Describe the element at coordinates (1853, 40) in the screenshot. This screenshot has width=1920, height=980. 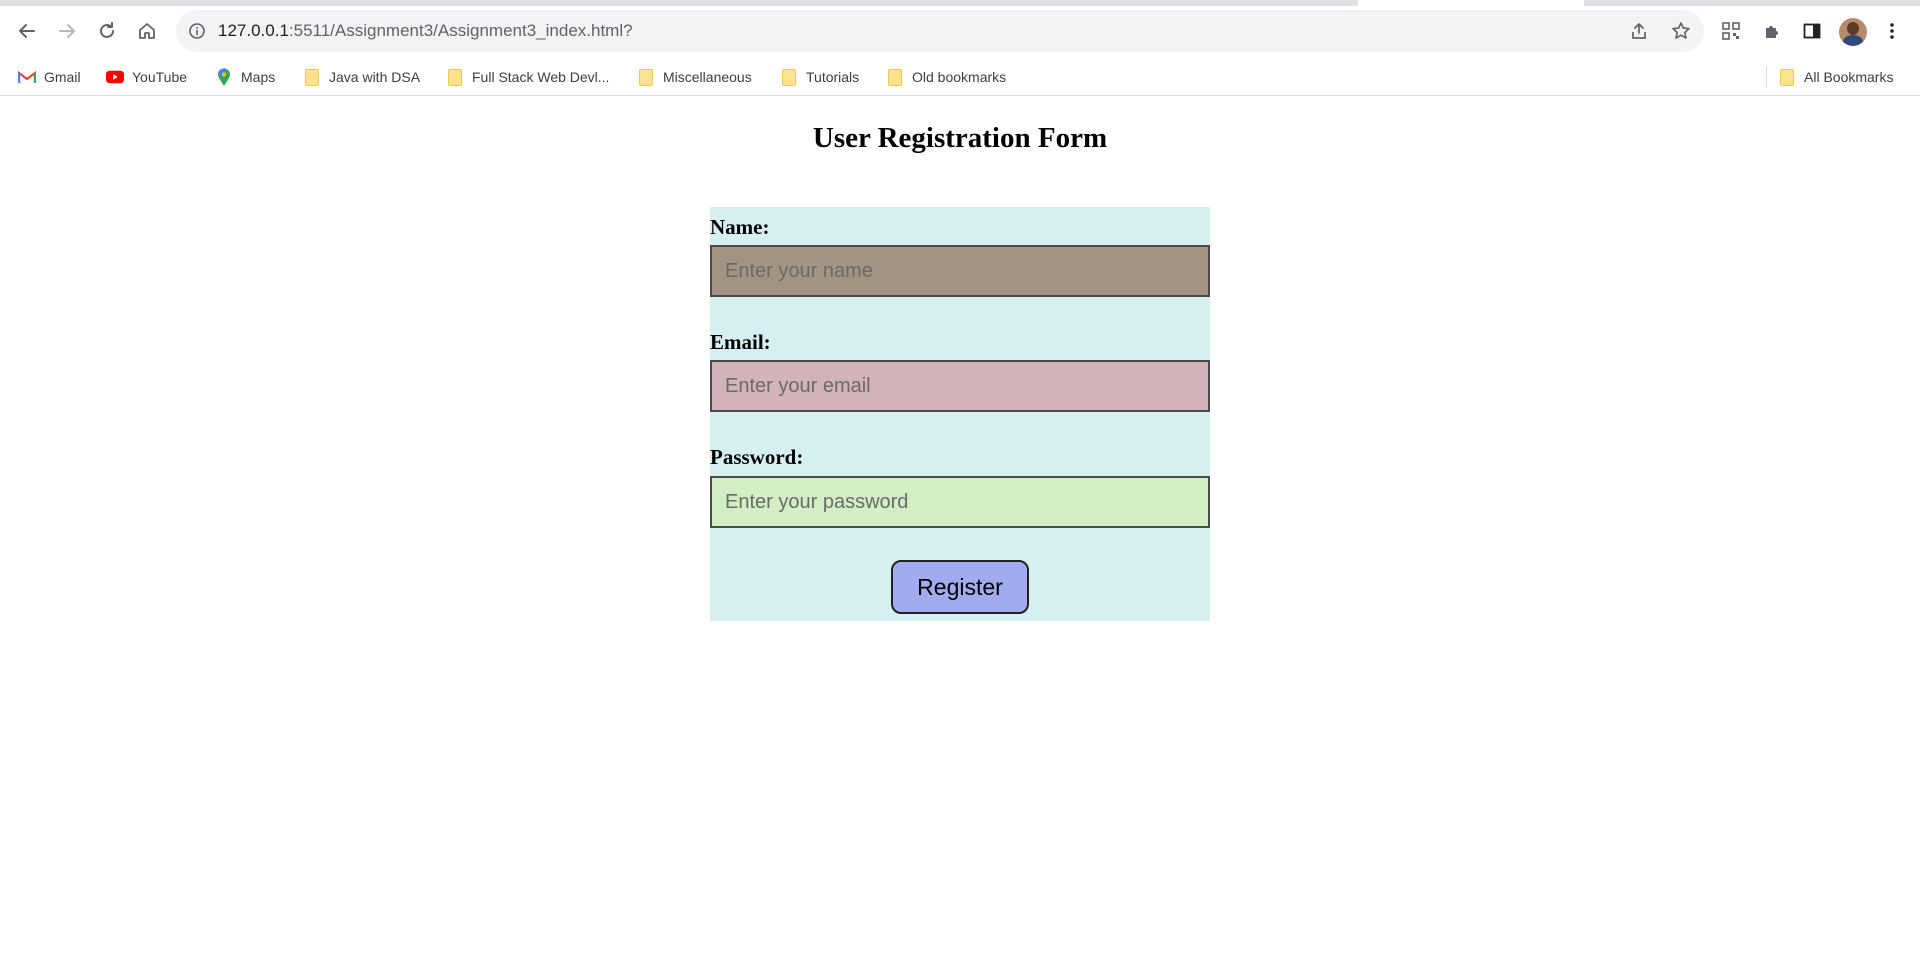
I see `avatar-body` at that location.